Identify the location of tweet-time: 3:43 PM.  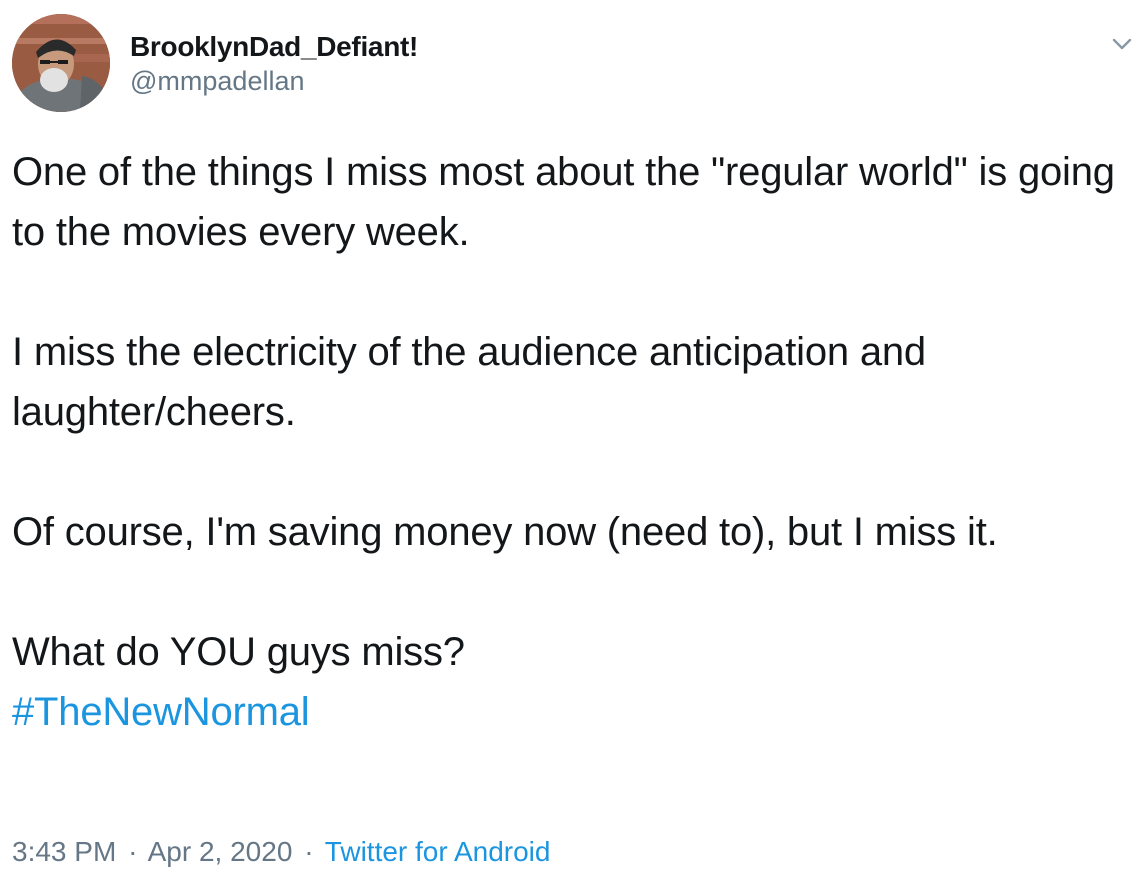
(64, 851).